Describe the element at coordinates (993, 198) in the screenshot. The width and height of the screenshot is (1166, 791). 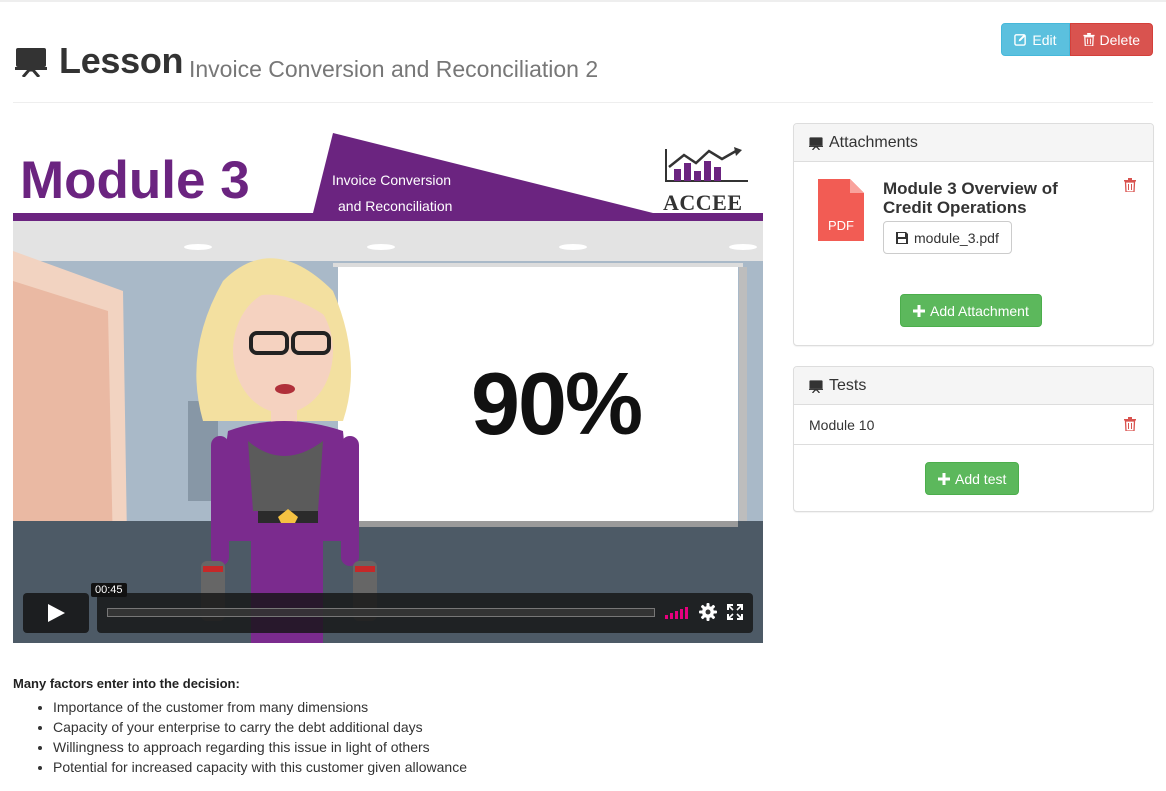
I see `attachment-title: Module 3 Overview of Credit Operations` at that location.